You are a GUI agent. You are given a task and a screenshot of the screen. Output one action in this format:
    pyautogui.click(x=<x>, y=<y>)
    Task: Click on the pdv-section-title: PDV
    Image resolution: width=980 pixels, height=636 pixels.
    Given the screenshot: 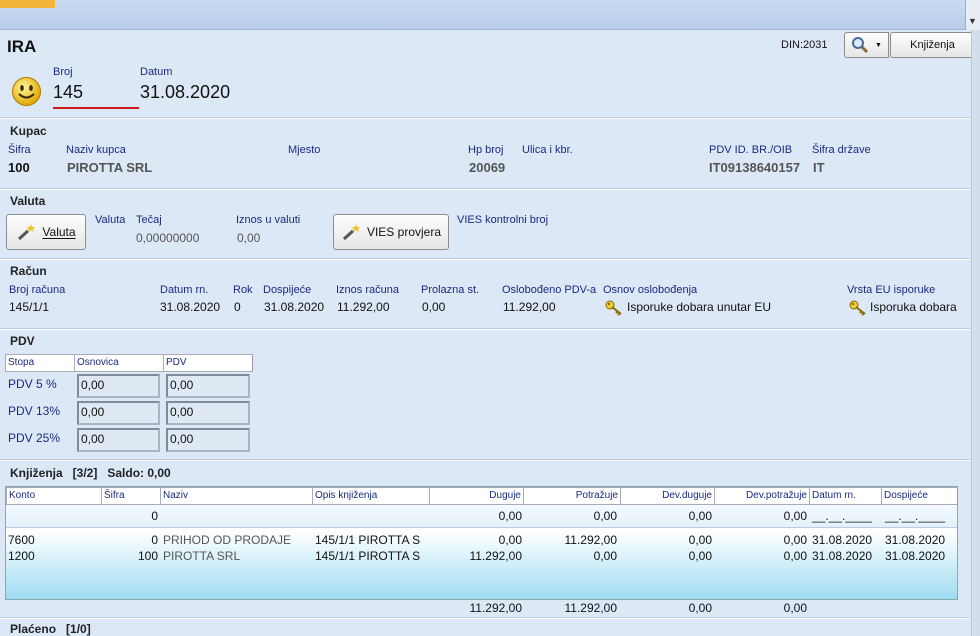 What is the action you would take?
    pyautogui.click(x=22, y=341)
    